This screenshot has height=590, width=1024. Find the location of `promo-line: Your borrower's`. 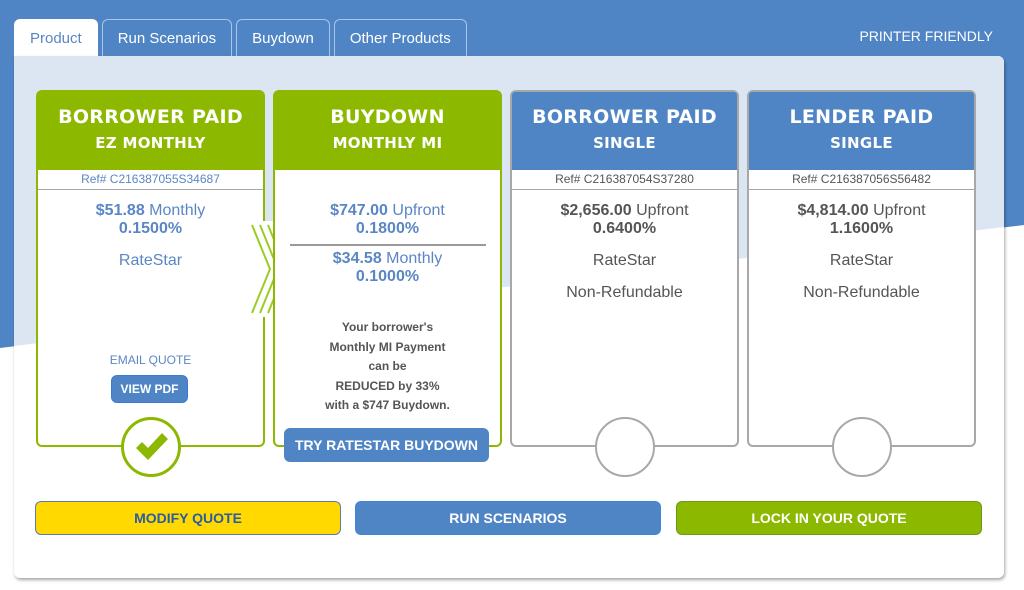

promo-line: Your borrower's is located at coordinates (387, 327).